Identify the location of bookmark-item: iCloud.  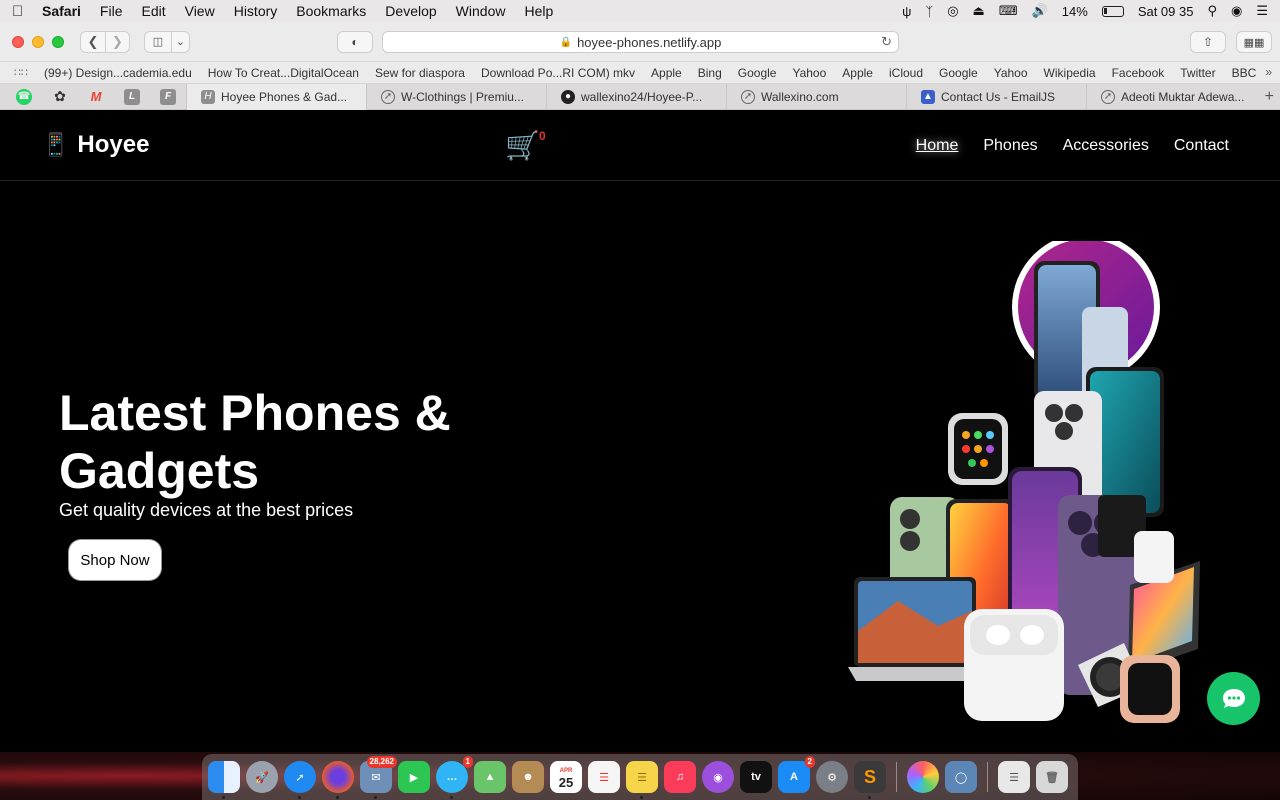
(906, 73).